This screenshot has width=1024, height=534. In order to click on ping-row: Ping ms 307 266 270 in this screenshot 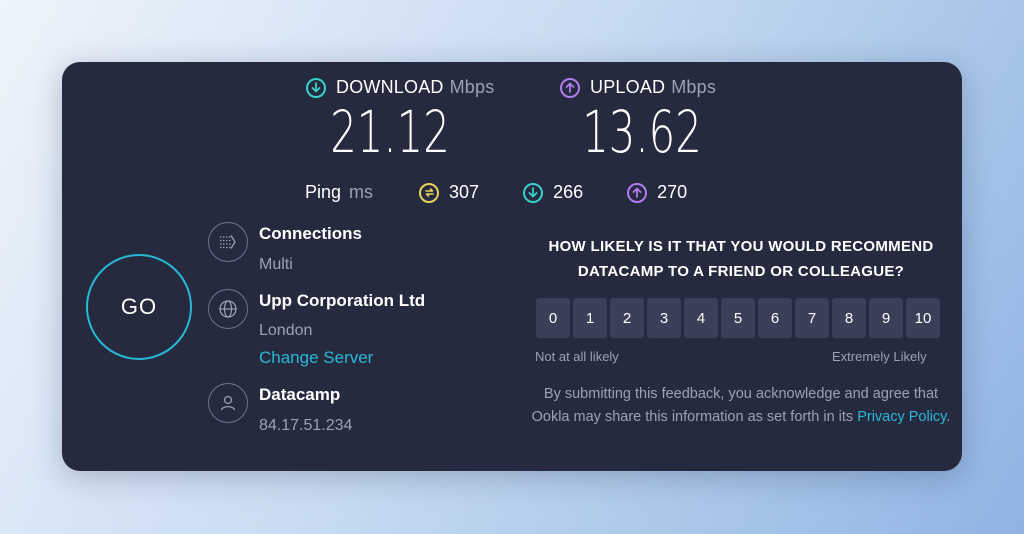, I will do `click(518, 192)`.